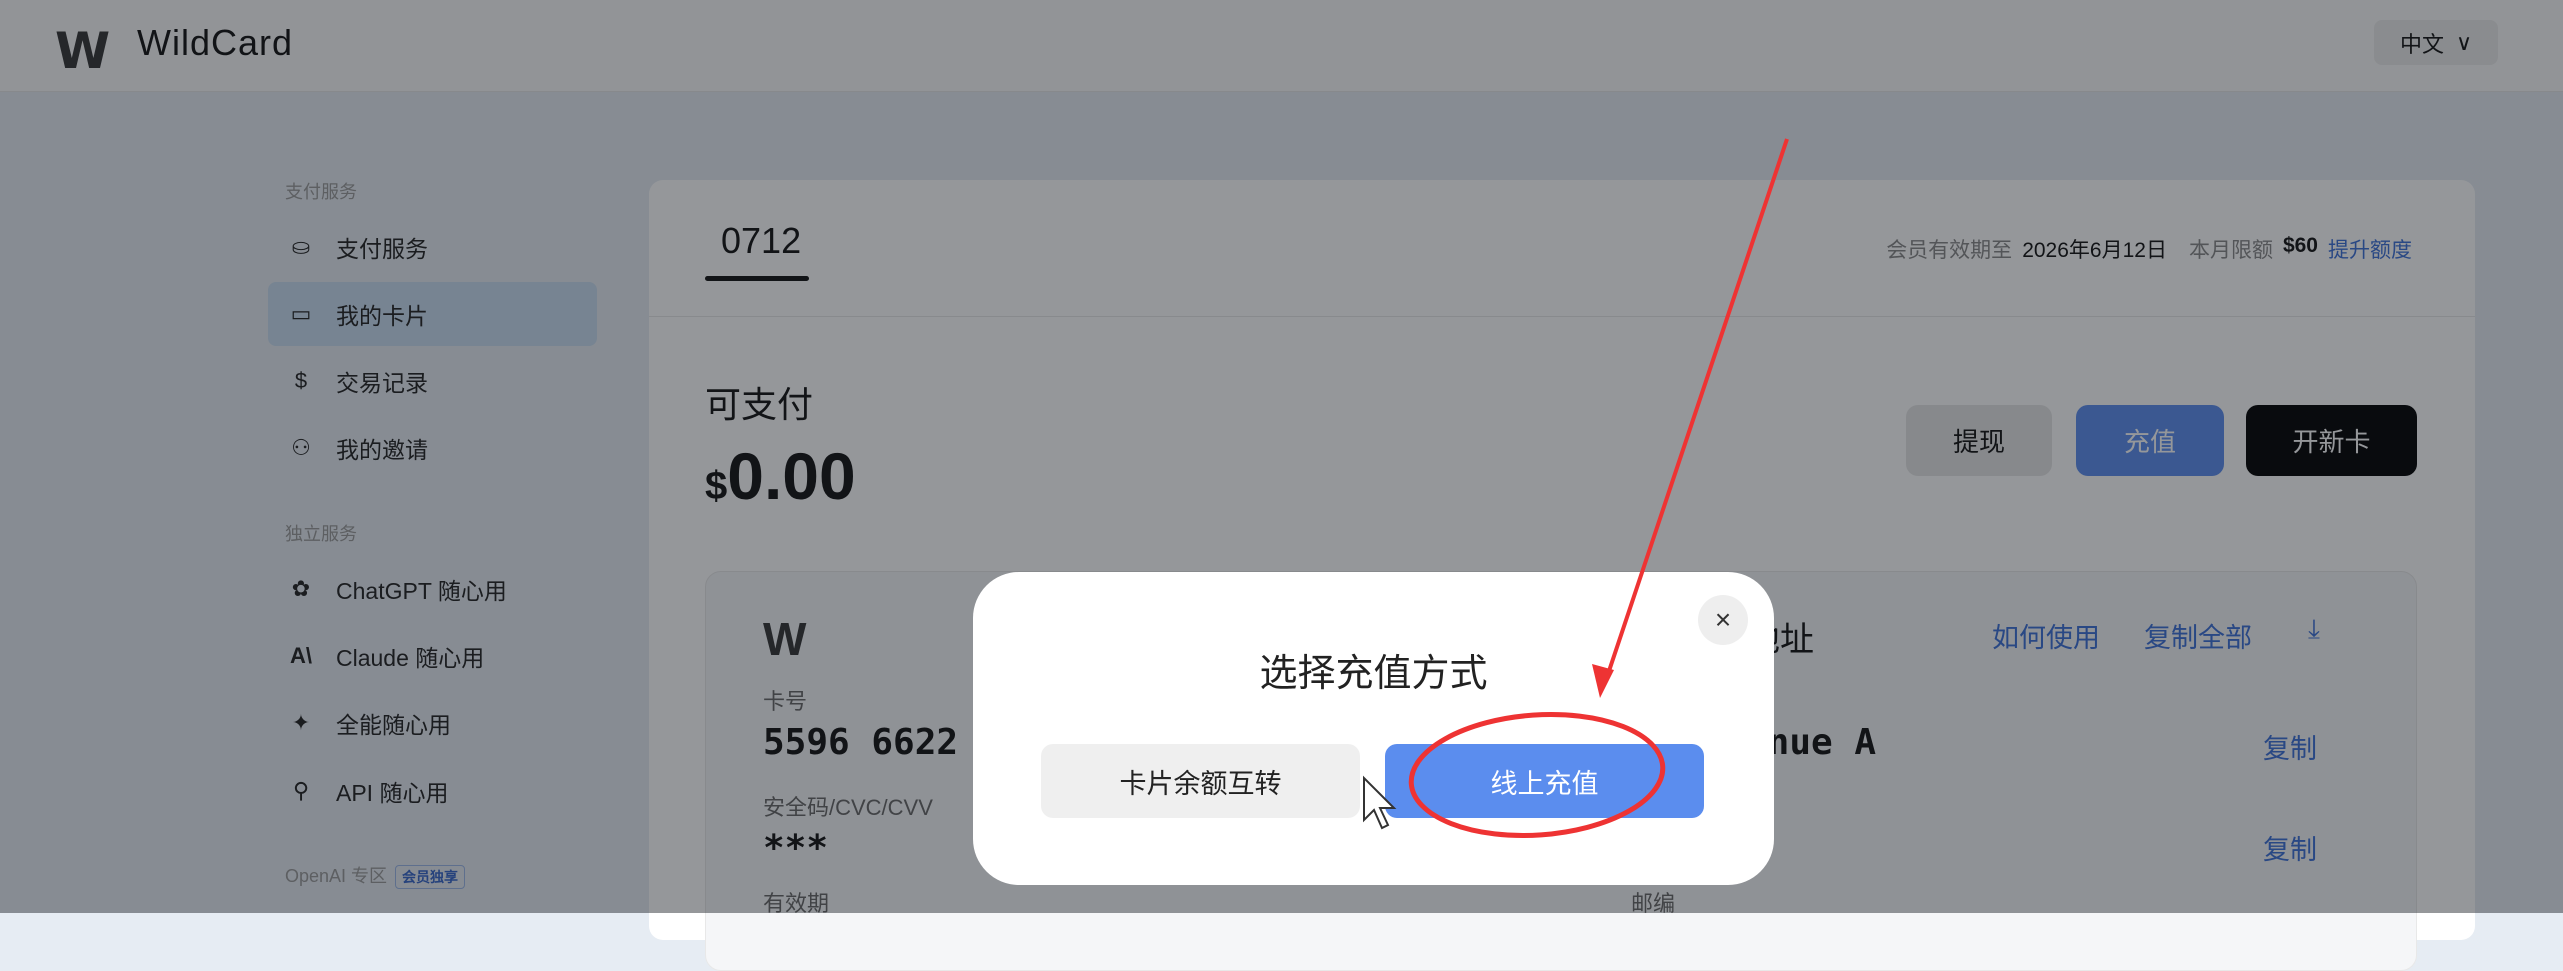  Describe the element at coordinates (1537, 775) in the screenshot. I see `annotation-circle` at that location.